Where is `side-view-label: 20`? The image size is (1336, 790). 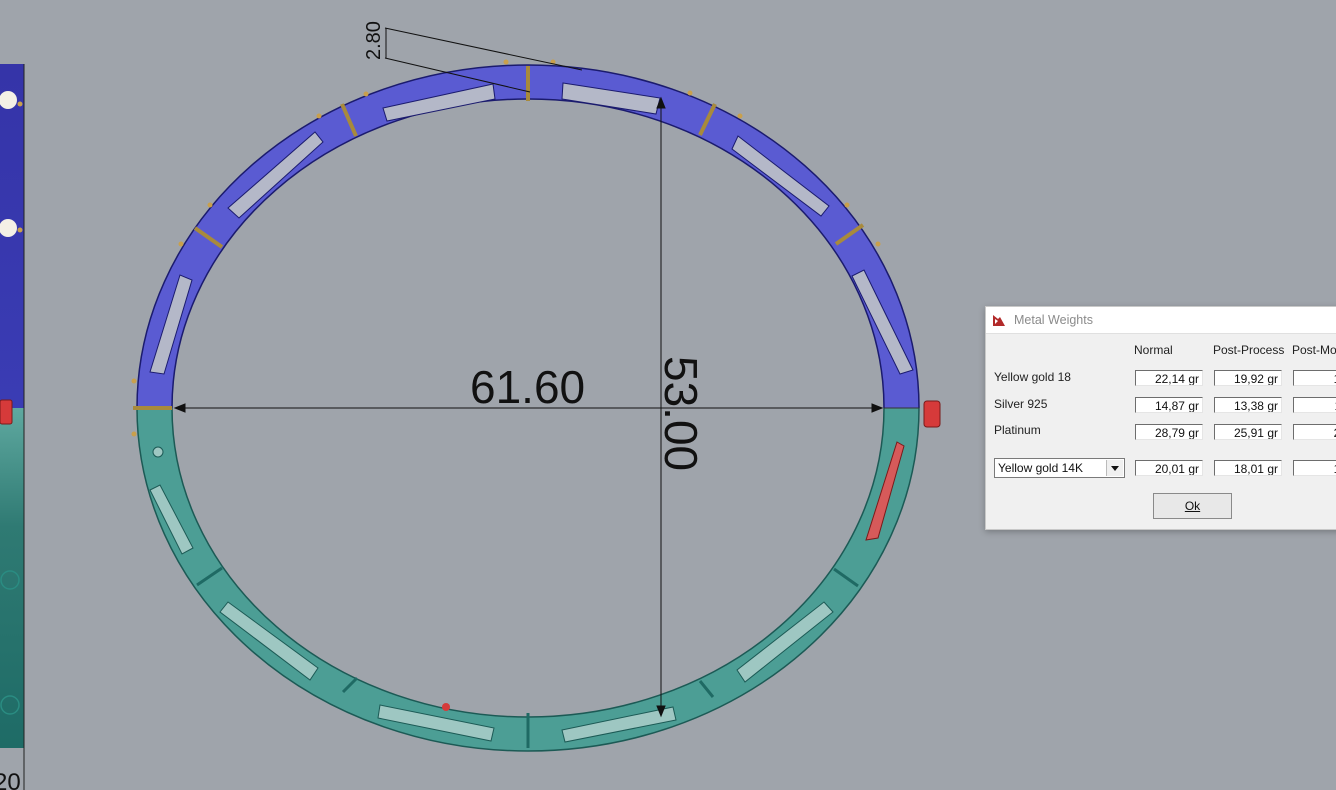 side-view-label: 20 is located at coordinates (10, 779).